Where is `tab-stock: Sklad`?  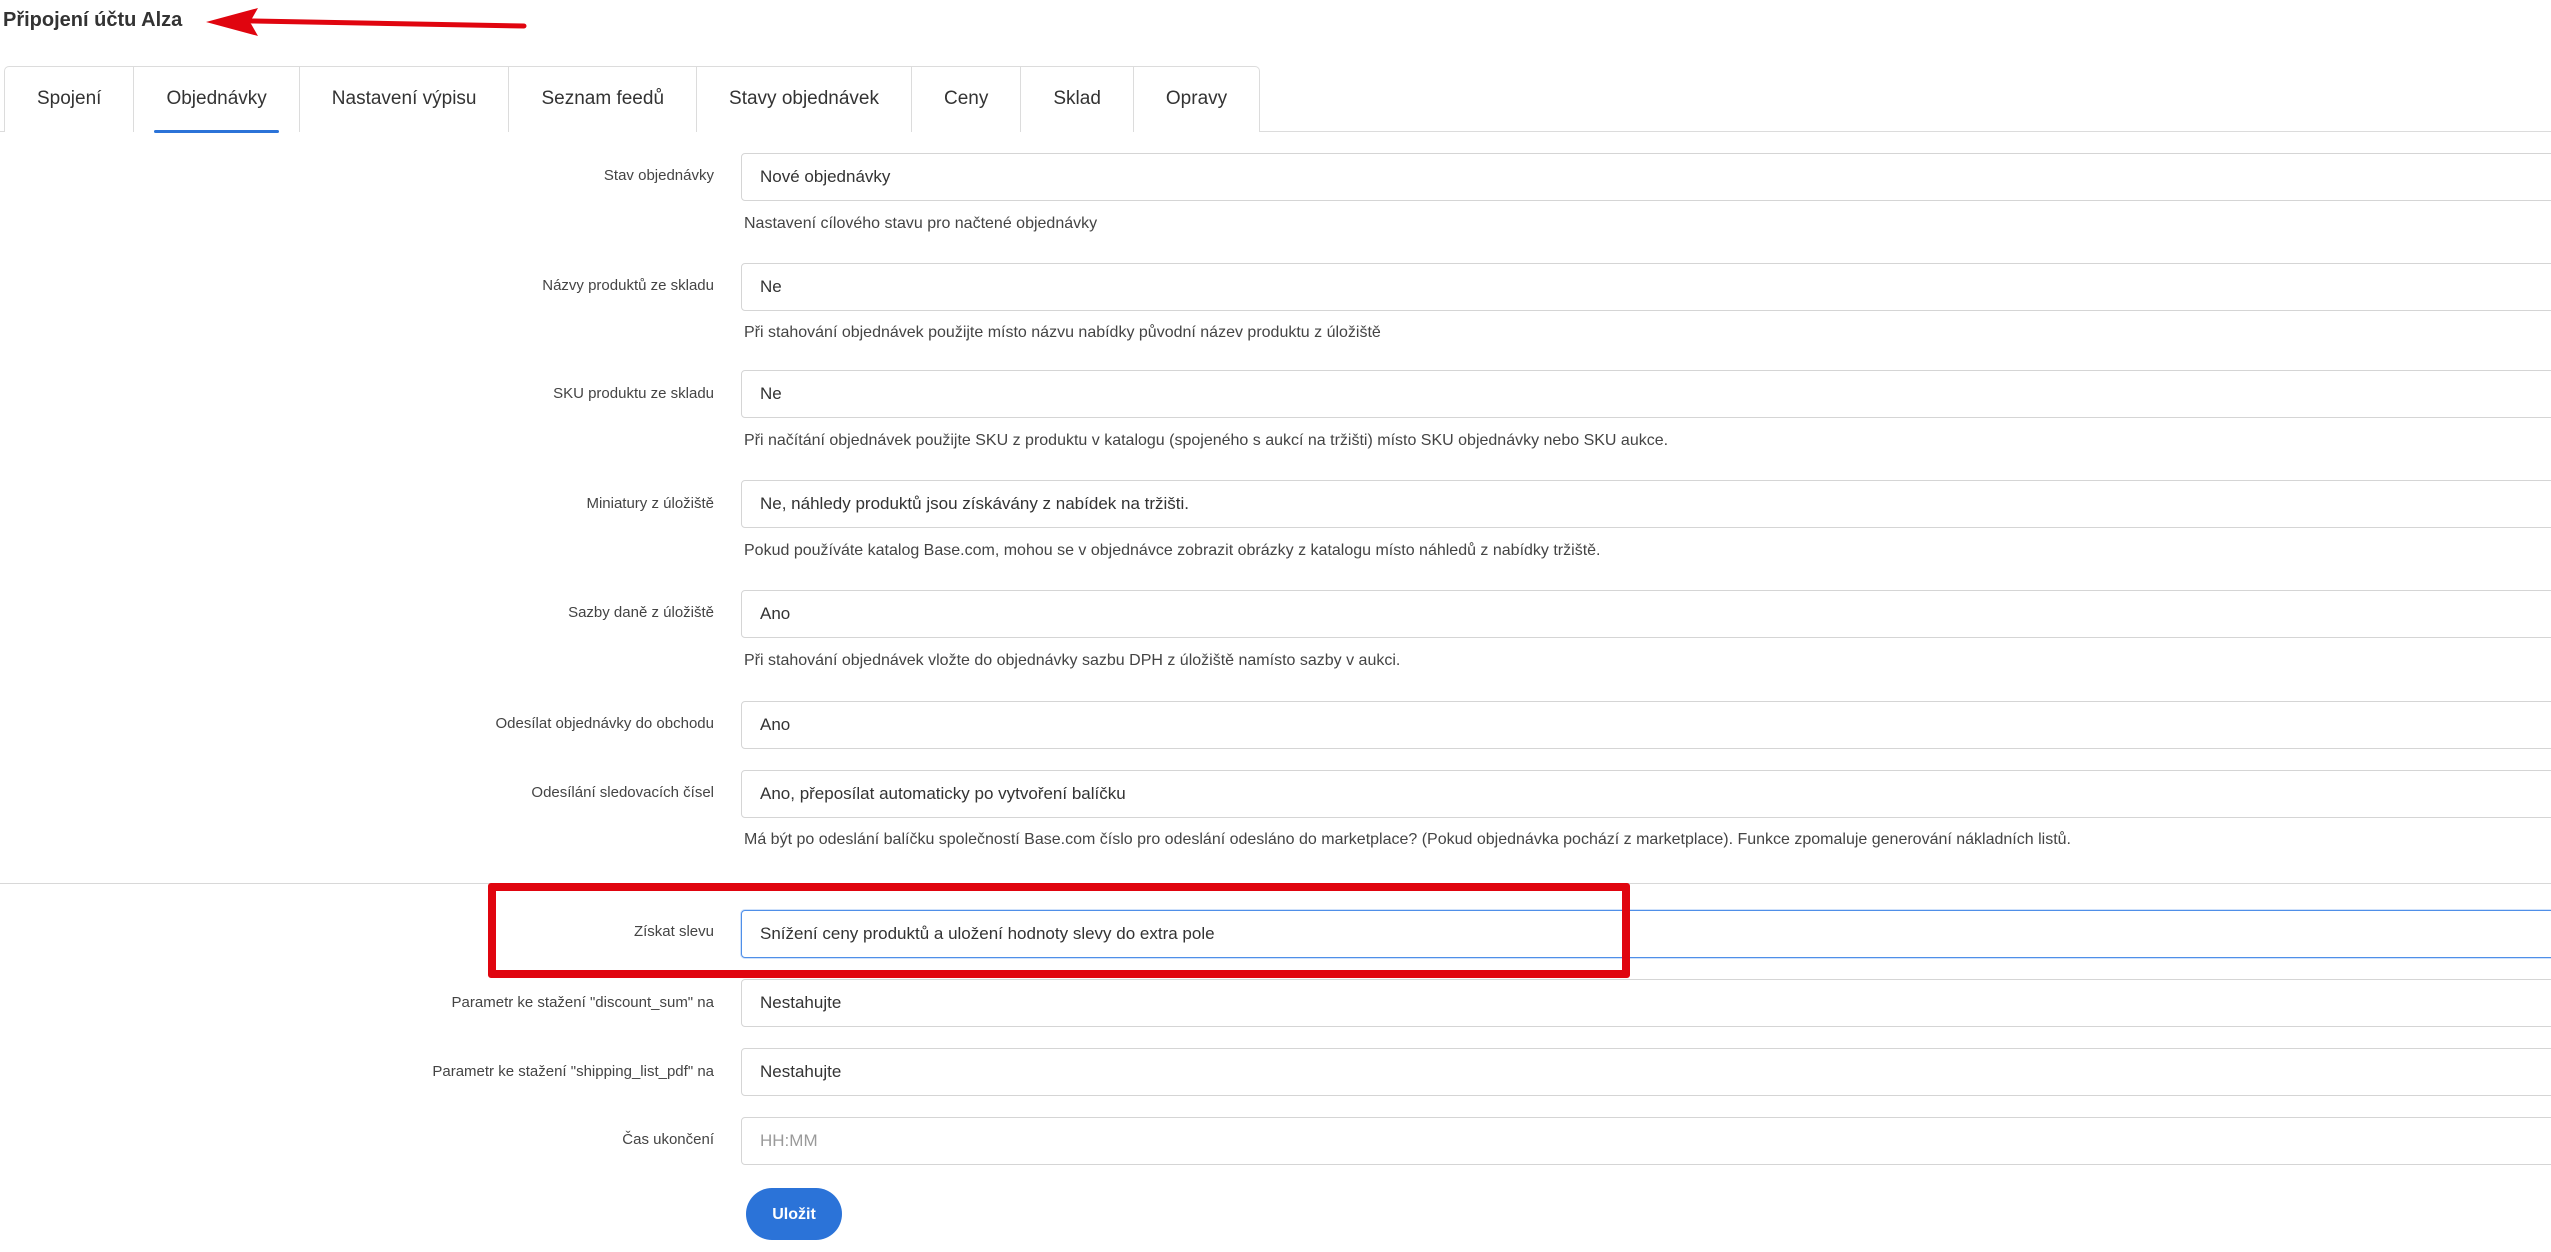
tab-stock: Sklad is located at coordinates (1077, 99).